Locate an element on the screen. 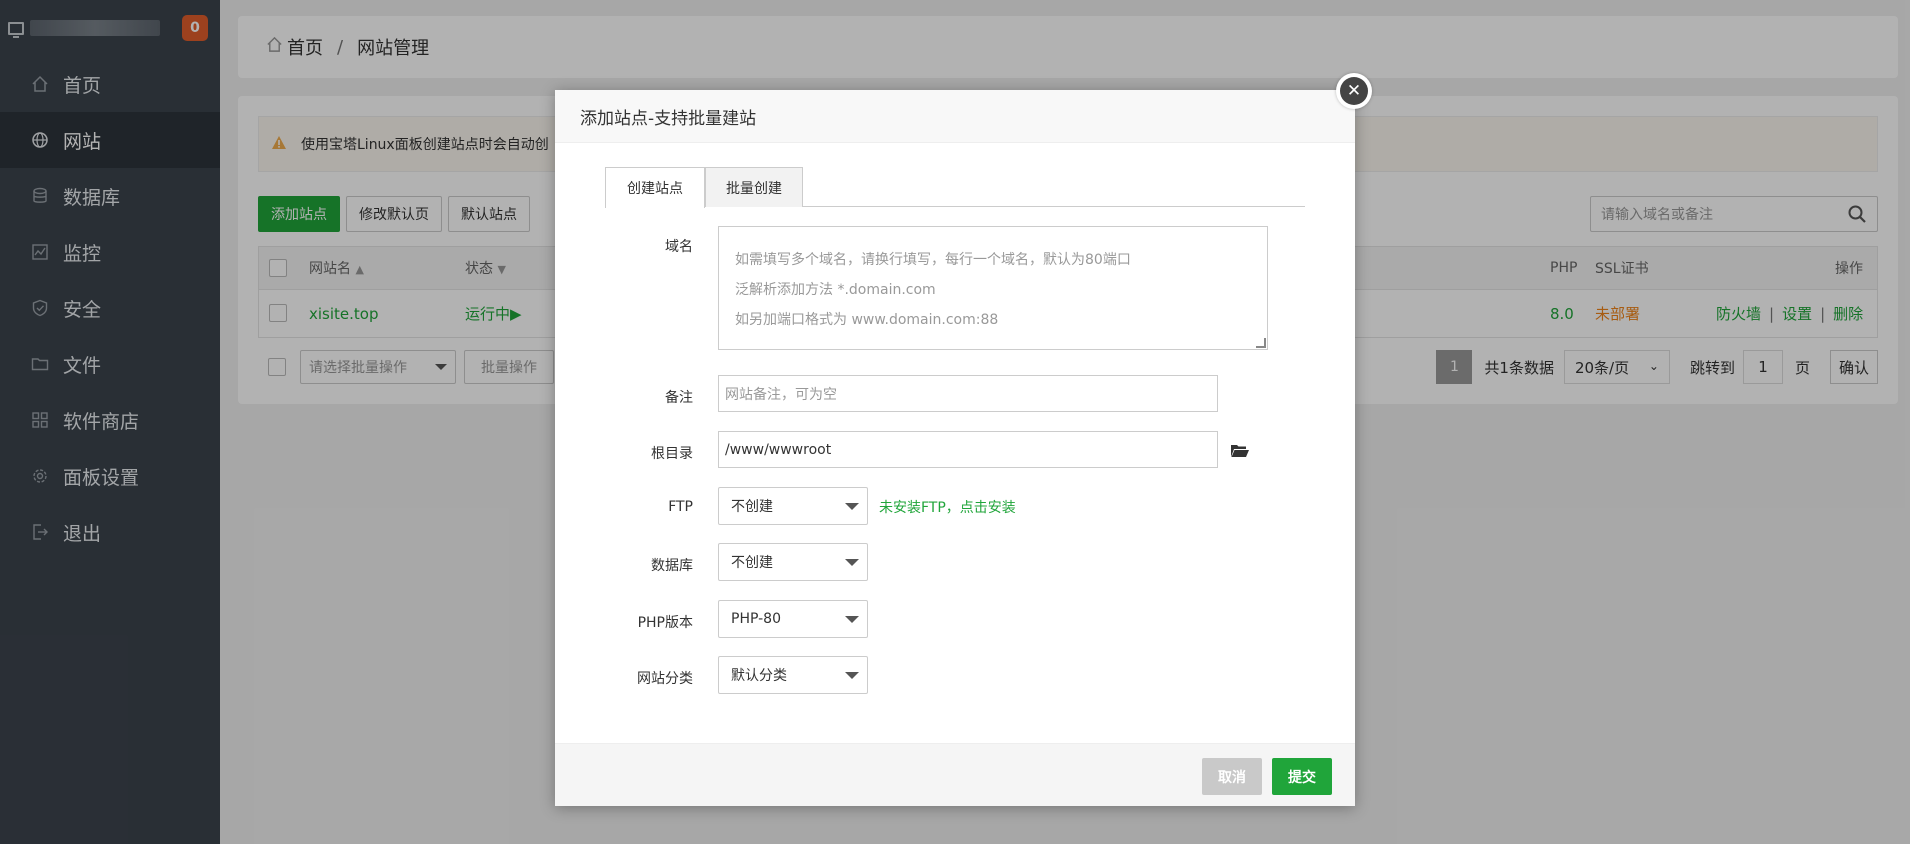 The width and height of the screenshot is (1910, 844). php-version-label: PHP版本 is located at coordinates (665, 623).